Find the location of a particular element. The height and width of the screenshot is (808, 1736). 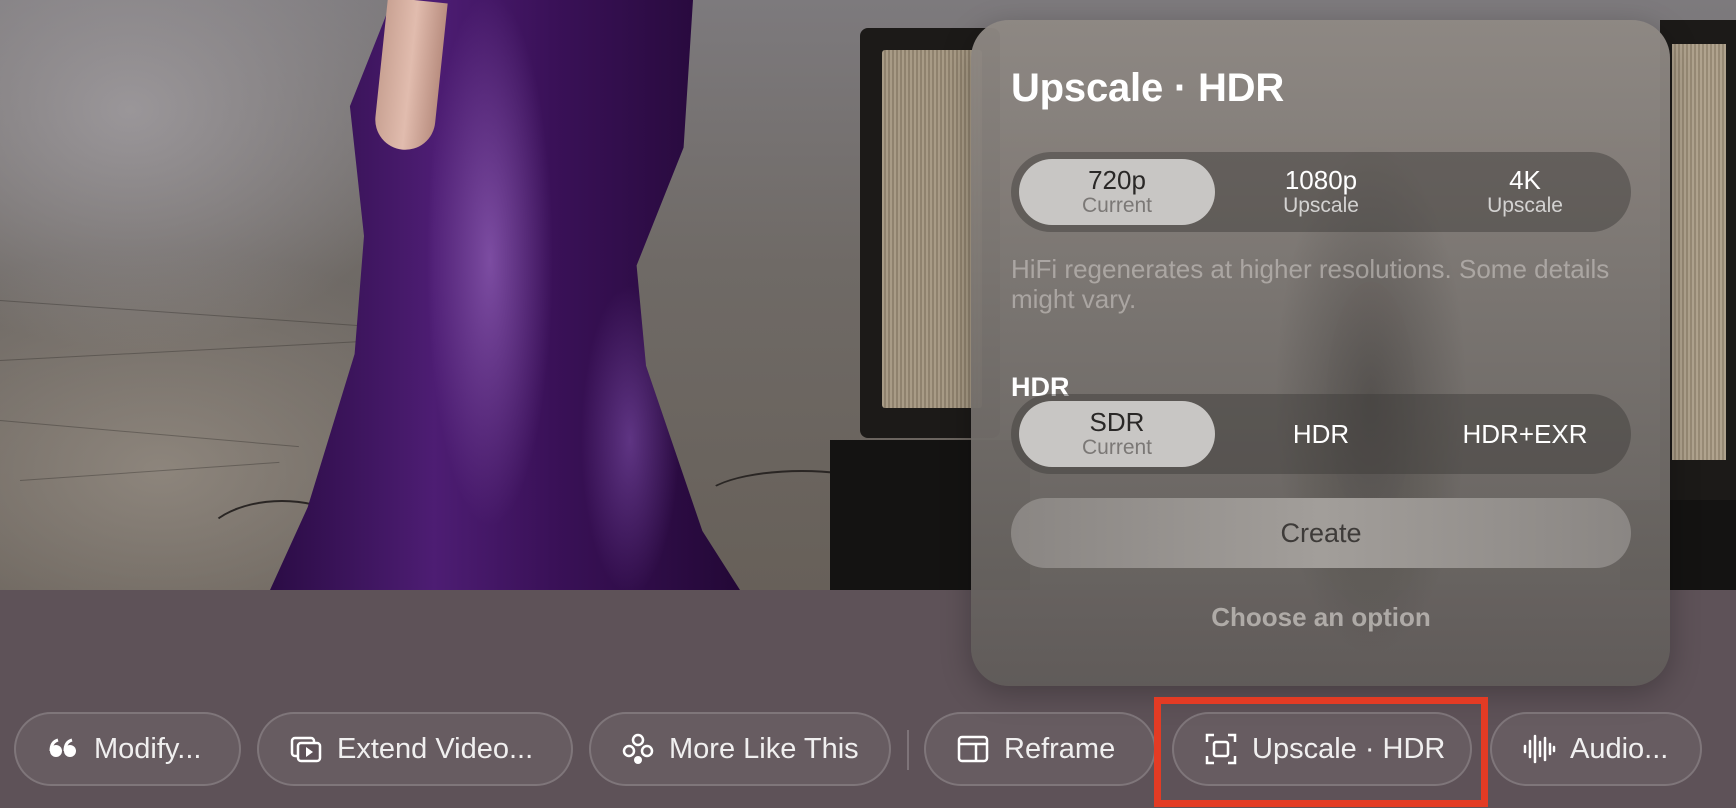

hdr-segmented-control: SDR Current HDR HDR+EXR is located at coordinates (1321, 434).